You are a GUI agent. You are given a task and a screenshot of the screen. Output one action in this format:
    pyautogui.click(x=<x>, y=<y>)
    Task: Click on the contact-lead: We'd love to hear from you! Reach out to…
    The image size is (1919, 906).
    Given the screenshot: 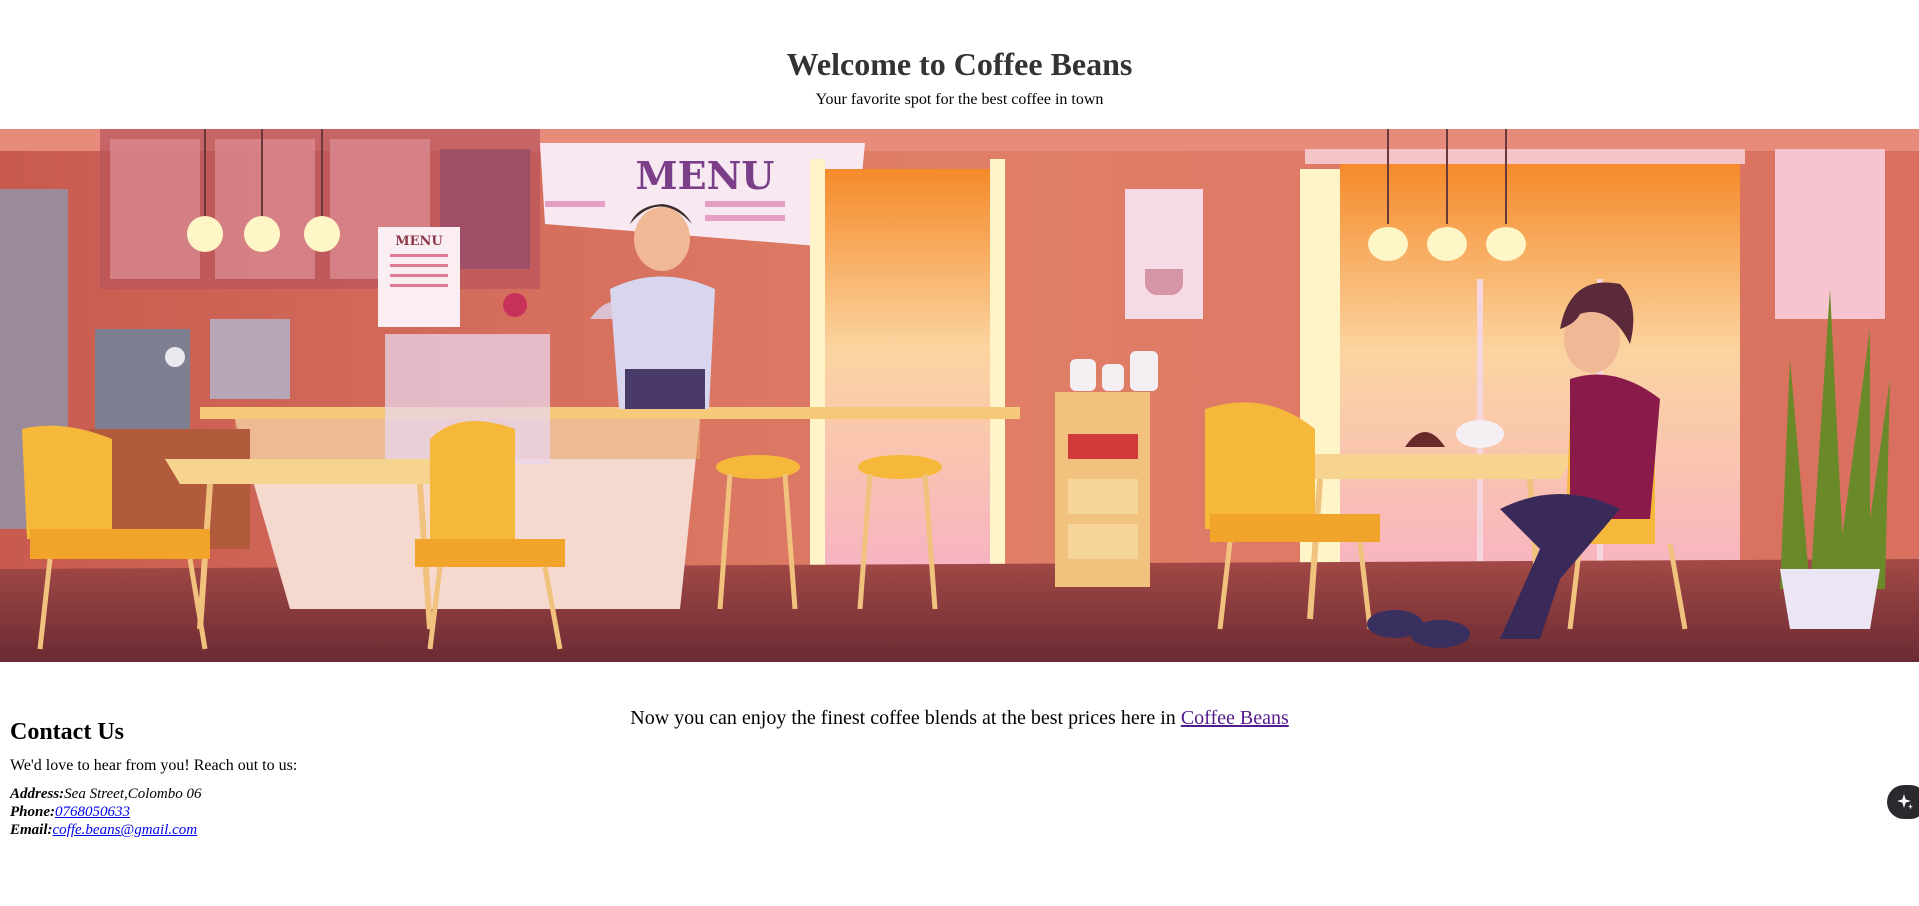 What is the action you would take?
    pyautogui.click(x=154, y=765)
    